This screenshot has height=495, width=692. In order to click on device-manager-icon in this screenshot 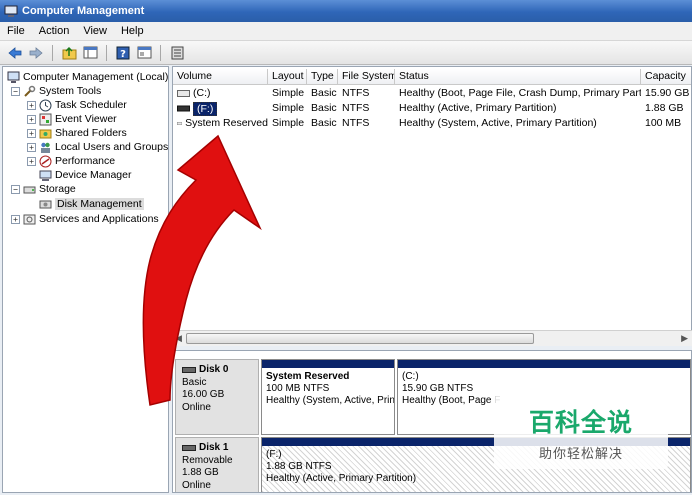, I will do `click(45, 175)`.